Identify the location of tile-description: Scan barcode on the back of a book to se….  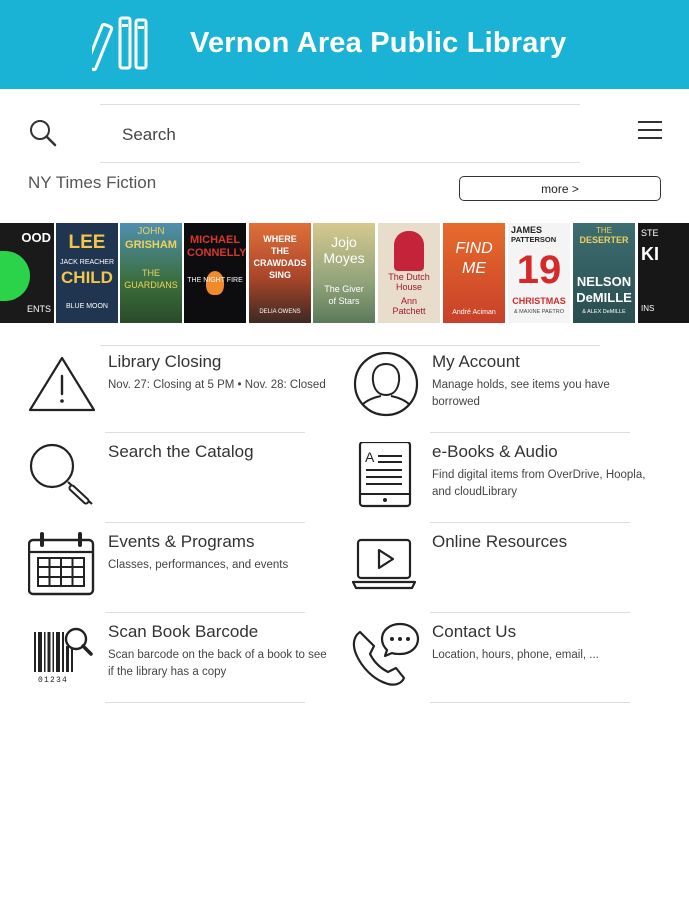
(217, 663).